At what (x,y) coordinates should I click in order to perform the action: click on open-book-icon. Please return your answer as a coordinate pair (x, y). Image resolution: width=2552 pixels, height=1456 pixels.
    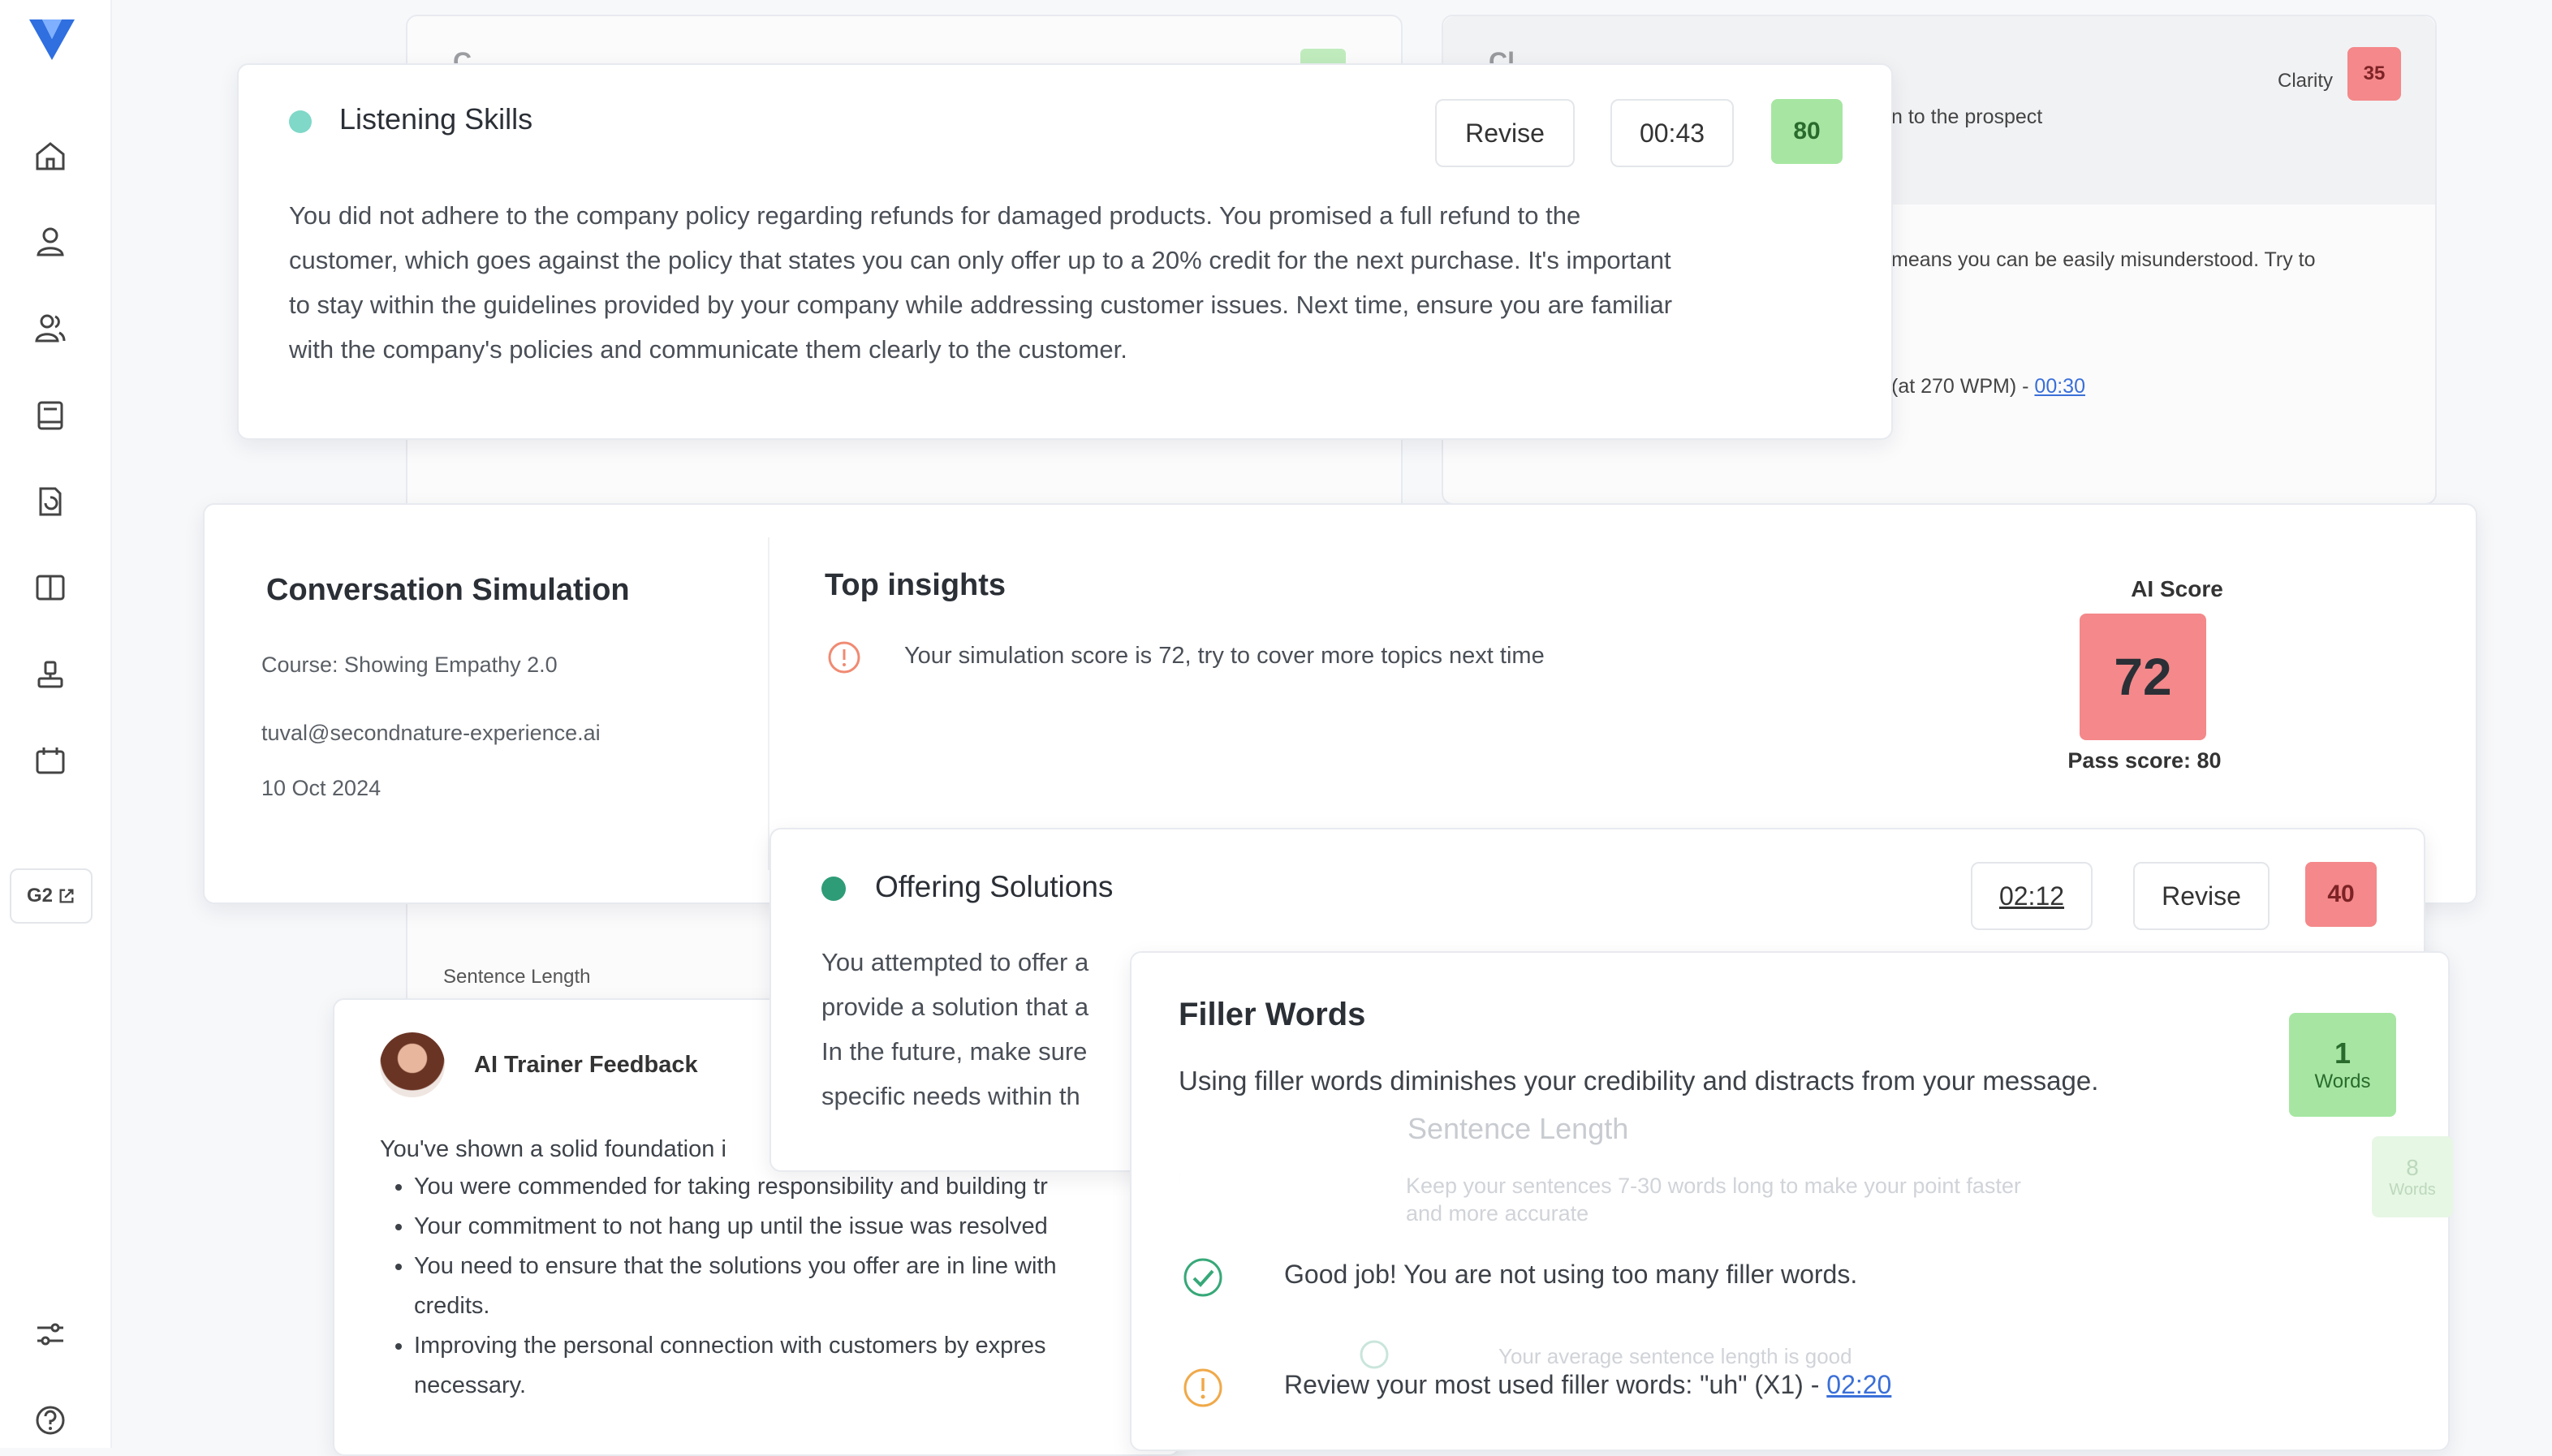
    Looking at the image, I should click on (50, 587).